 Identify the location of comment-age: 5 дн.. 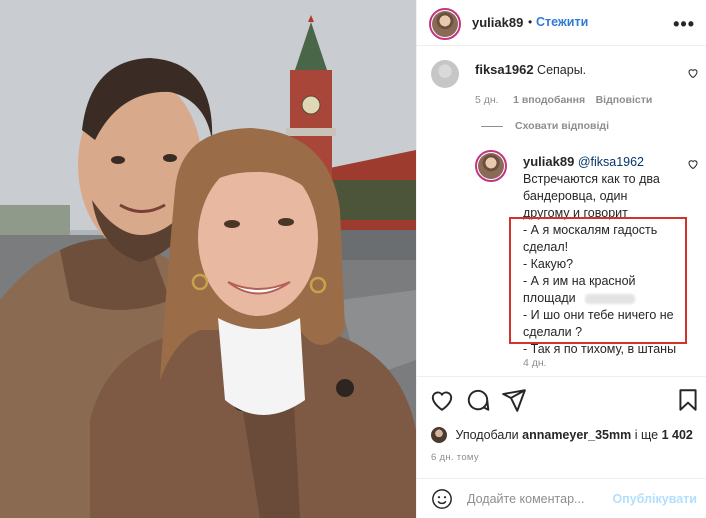
(487, 100).